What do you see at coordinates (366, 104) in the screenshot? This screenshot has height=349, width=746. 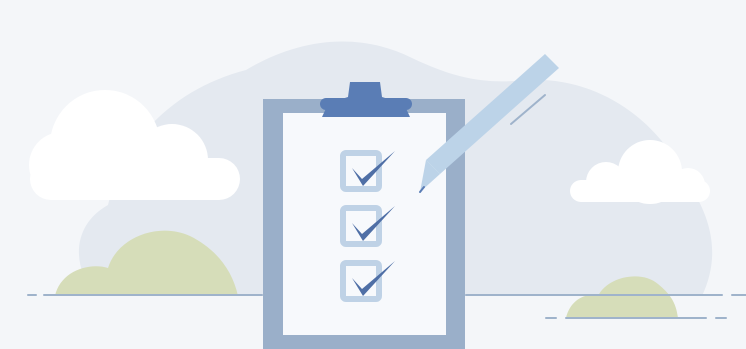 I see `clipboard-clip-bar` at bounding box center [366, 104].